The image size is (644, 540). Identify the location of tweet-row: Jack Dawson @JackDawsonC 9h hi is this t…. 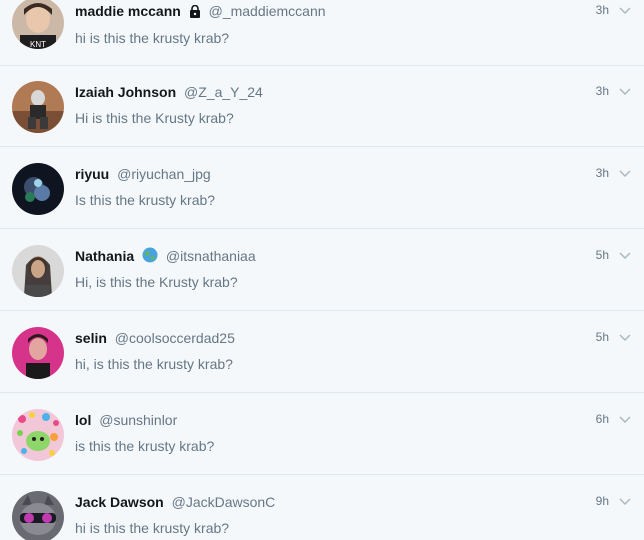
(322, 508).